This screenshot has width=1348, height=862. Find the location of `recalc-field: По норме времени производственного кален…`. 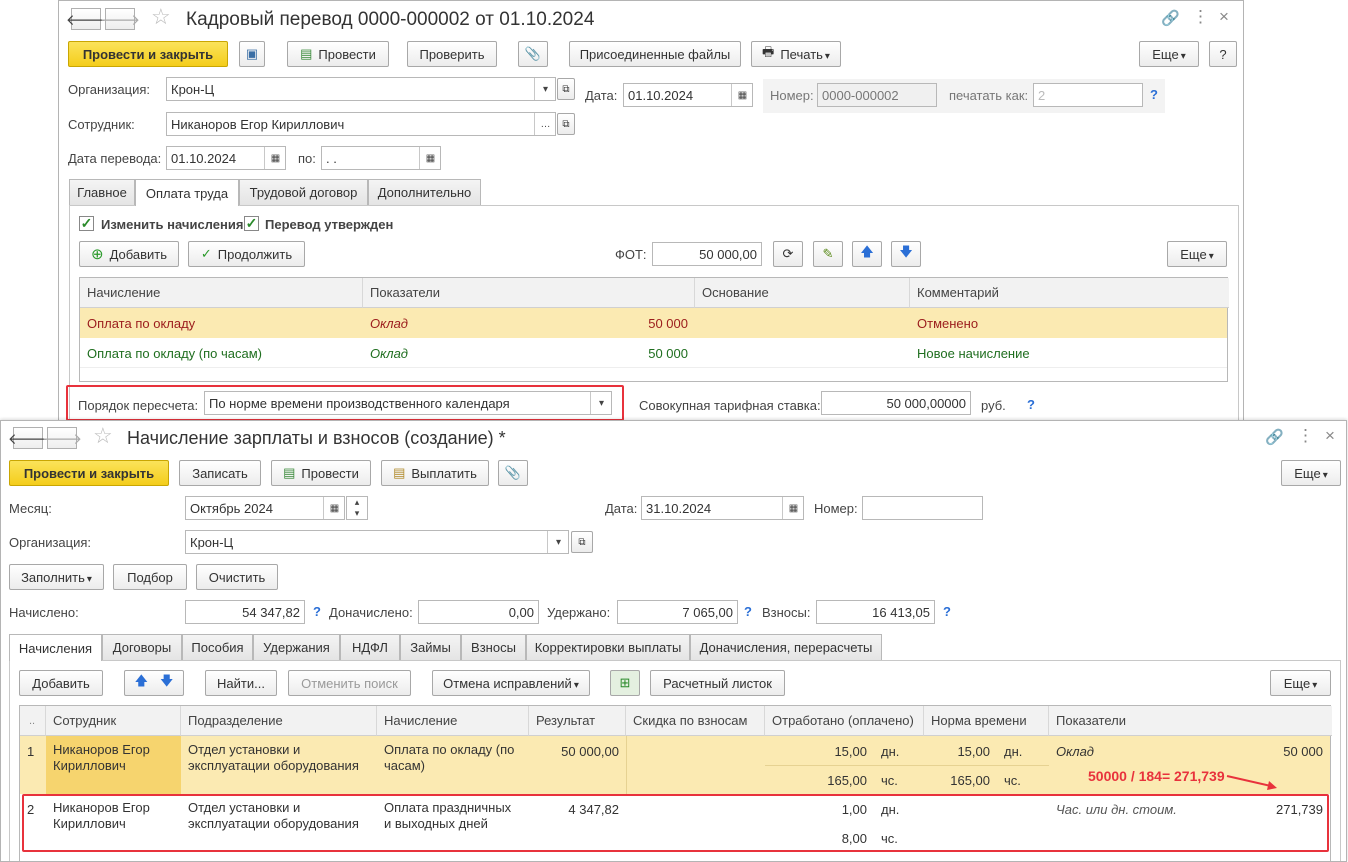

recalc-field: По норме времени производственного кален… is located at coordinates (408, 403).